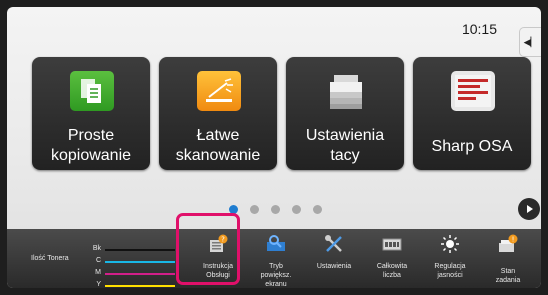  Describe the element at coordinates (334, 258) in the screenshot. I see `taskbar-settings: Ustawienia` at that location.